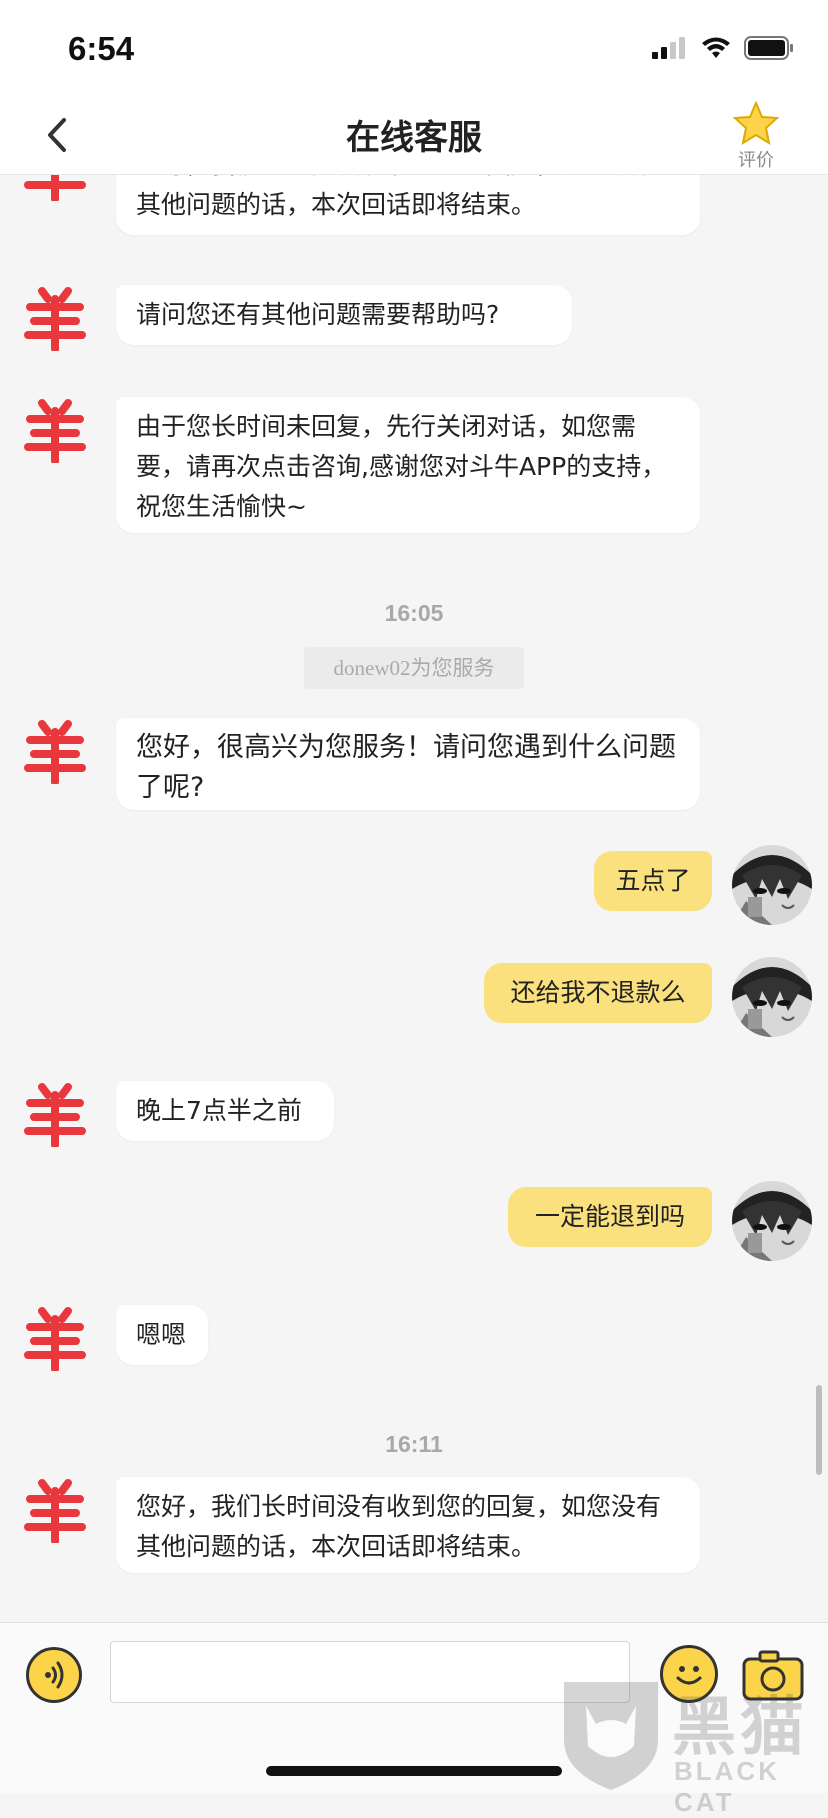 The width and height of the screenshot is (828, 1818). What do you see at coordinates (101, 48) in the screenshot?
I see `status-time: 6:54` at bounding box center [101, 48].